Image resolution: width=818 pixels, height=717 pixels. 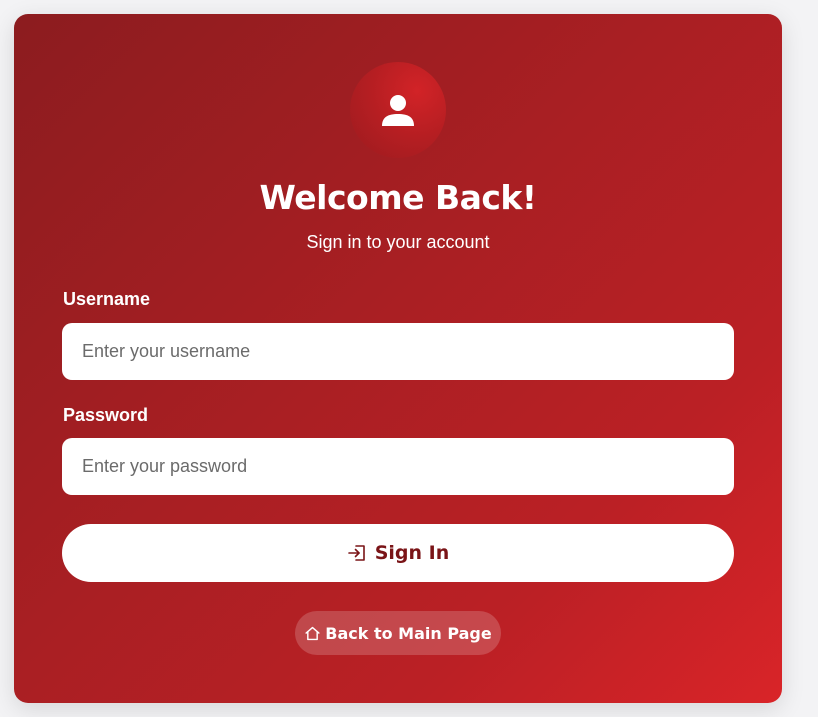 I want to click on username-label: Username, so click(x=107, y=299).